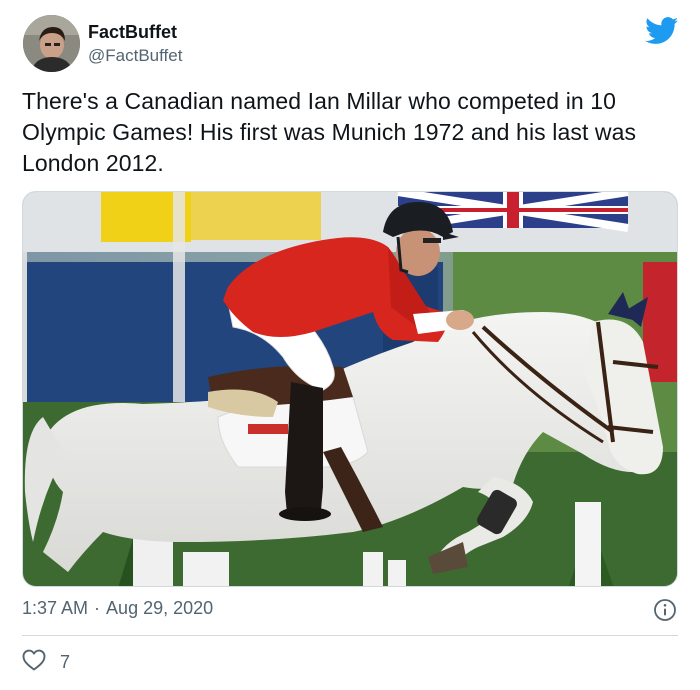 The image size is (700, 690). What do you see at coordinates (350, 635) in the screenshot?
I see `divider` at bounding box center [350, 635].